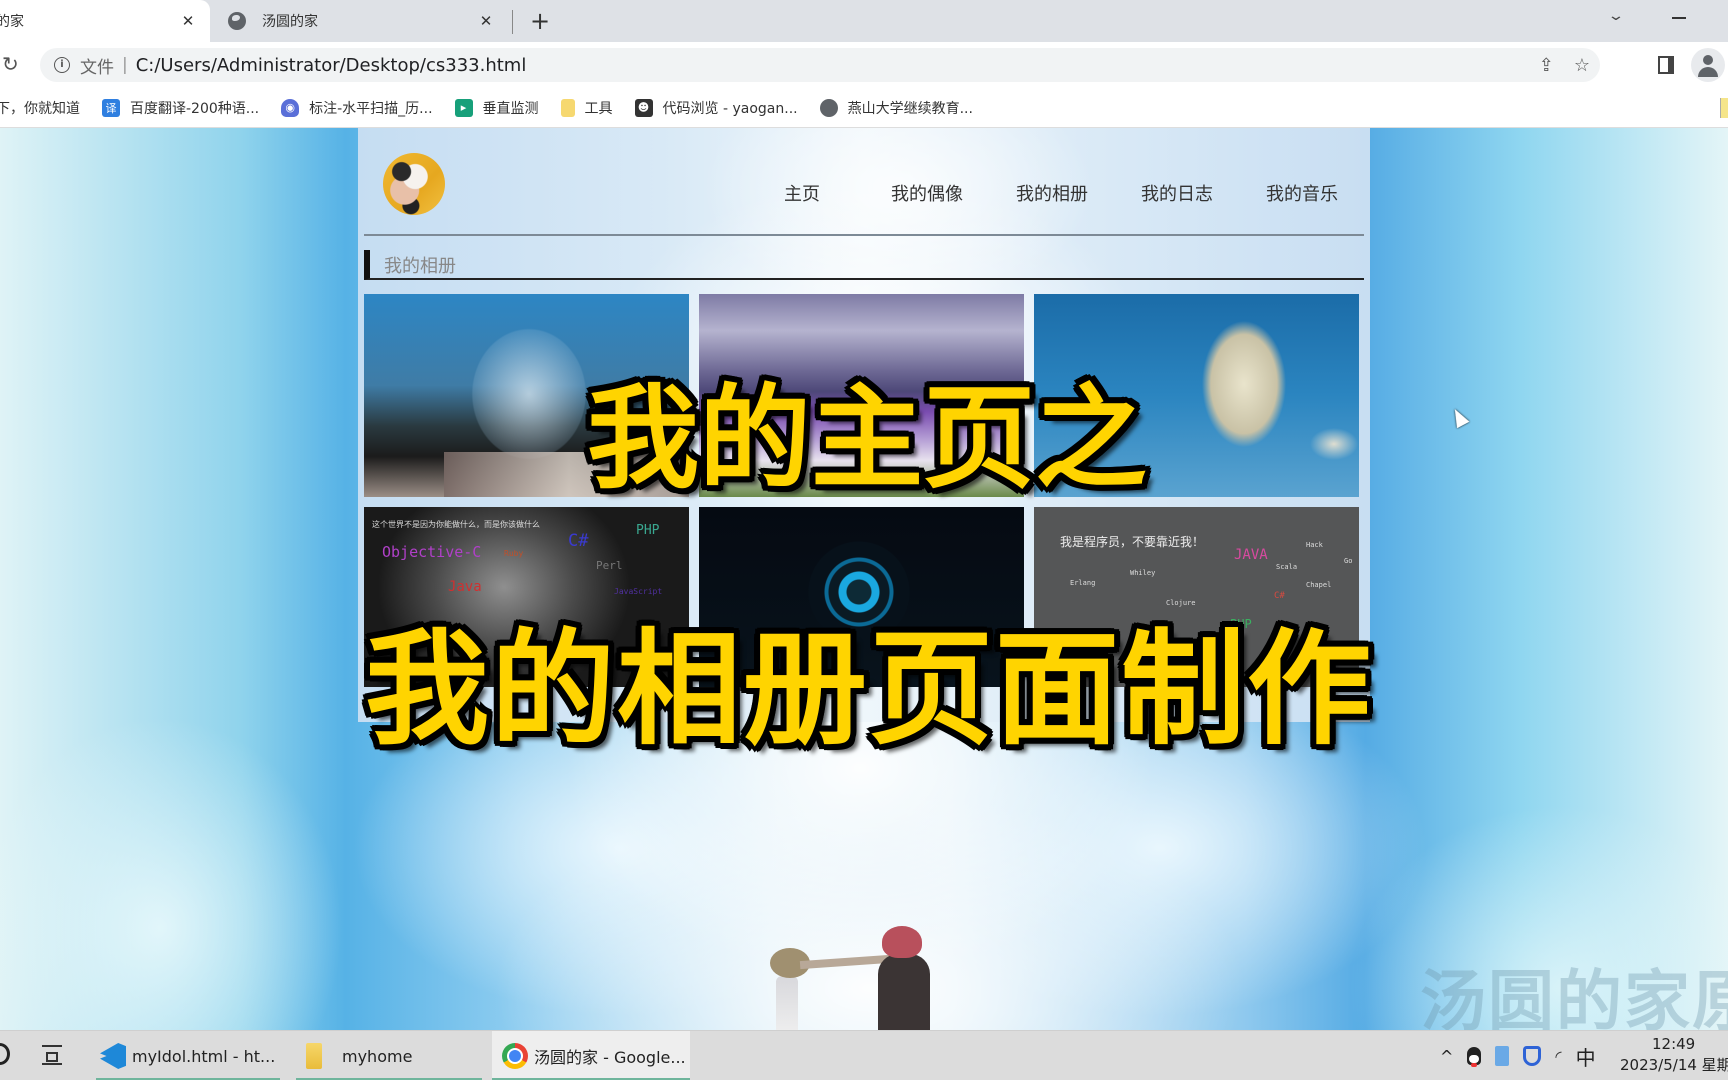 The width and height of the screenshot is (1728, 1080). I want to click on wifi-icon: ◜, so click(1558, 1056).